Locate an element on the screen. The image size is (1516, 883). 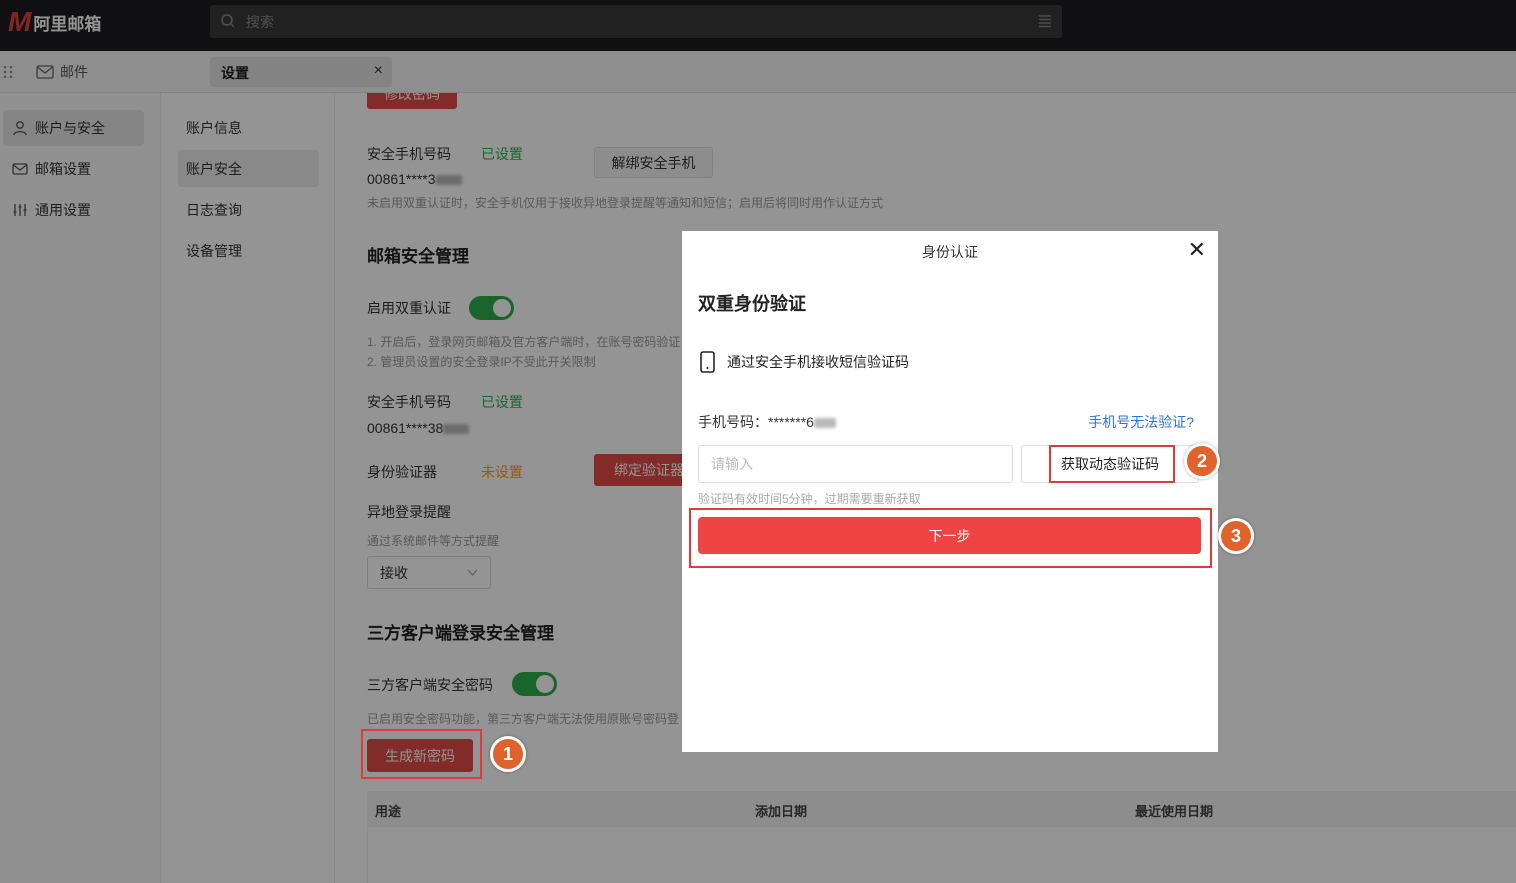
dialog-title: 身份认证 is located at coordinates (950, 252).